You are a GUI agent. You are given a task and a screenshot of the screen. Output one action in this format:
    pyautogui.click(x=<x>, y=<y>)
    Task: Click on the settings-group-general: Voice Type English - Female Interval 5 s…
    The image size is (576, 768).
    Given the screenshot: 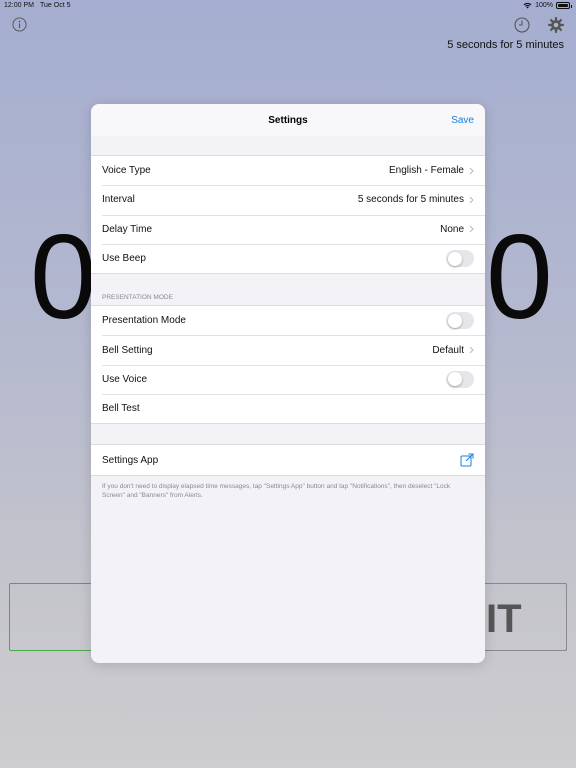 What is the action you would take?
    pyautogui.click(x=288, y=215)
    